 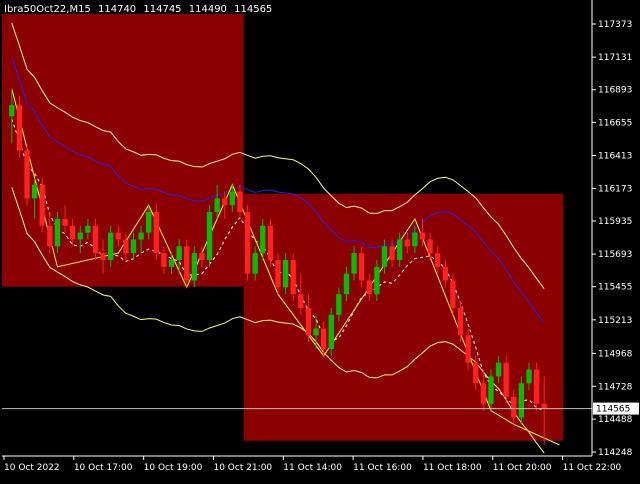 What do you see at coordinates (615, 91) in the screenshot?
I see `price-tick-label: 116893` at bounding box center [615, 91].